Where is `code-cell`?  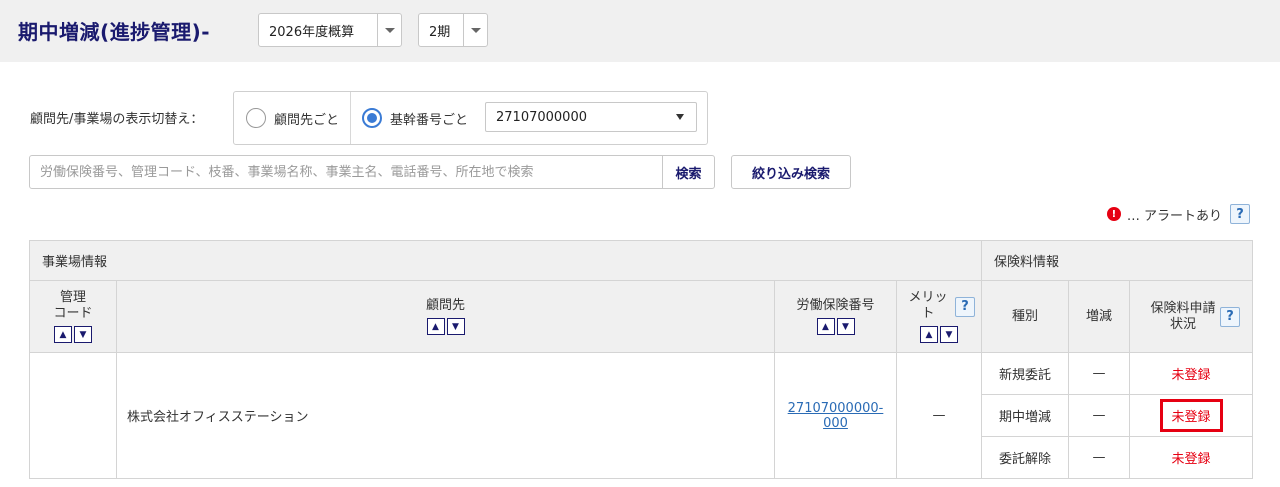
code-cell is located at coordinates (73, 415).